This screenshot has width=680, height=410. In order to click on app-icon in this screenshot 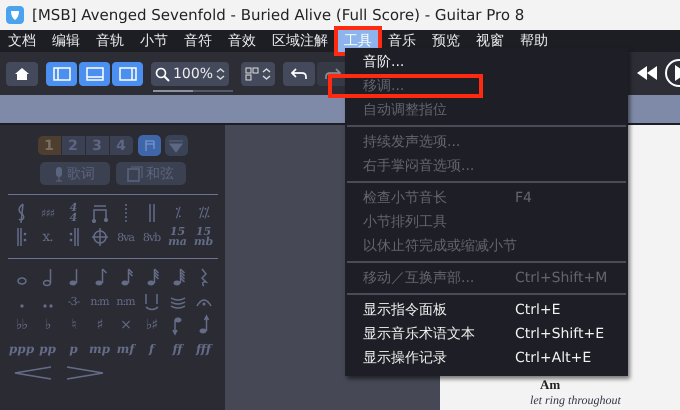, I will do `click(15, 15)`.